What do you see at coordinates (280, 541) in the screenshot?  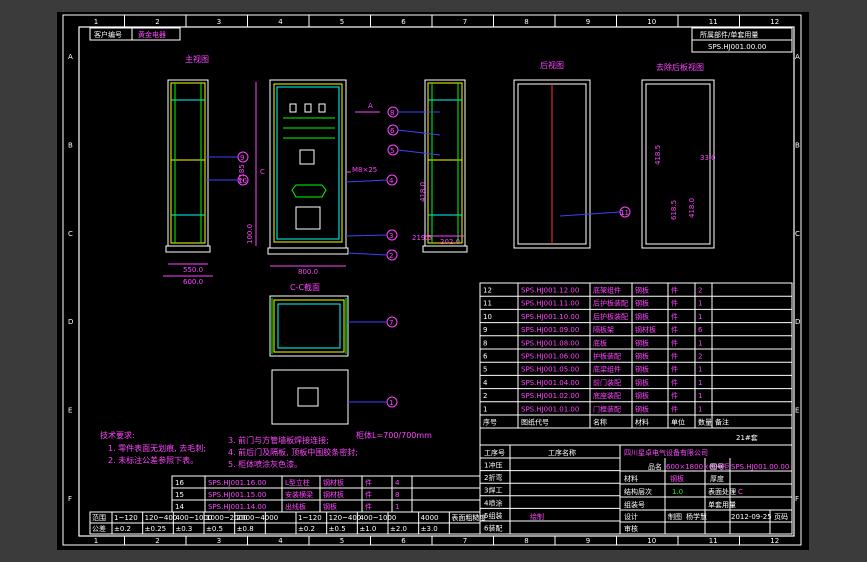 I see `zone-col-bottom: 4` at bounding box center [280, 541].